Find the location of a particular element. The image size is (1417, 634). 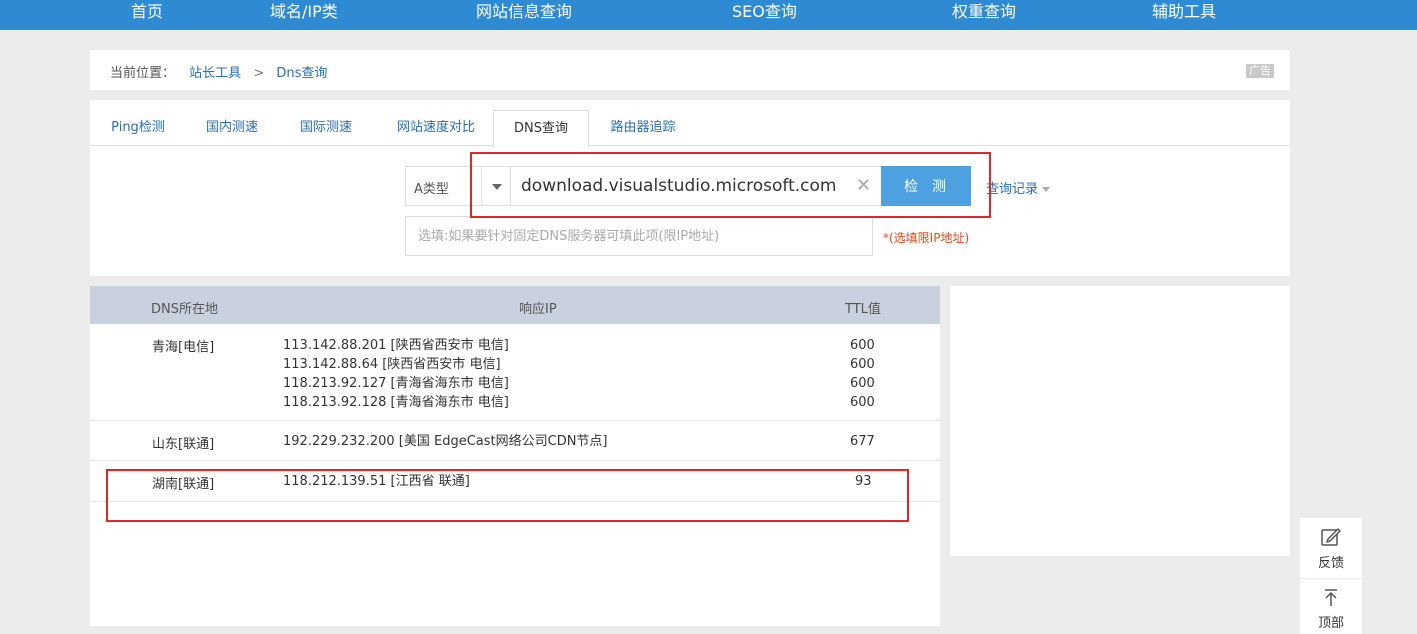

row-ip: 118.212.139.51 [江西省 联通] is located at coordinates (376, 481).